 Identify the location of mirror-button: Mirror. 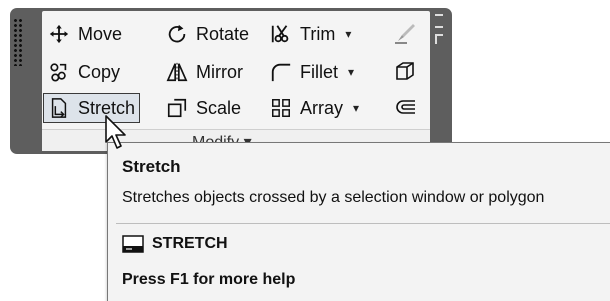
(203, 72).